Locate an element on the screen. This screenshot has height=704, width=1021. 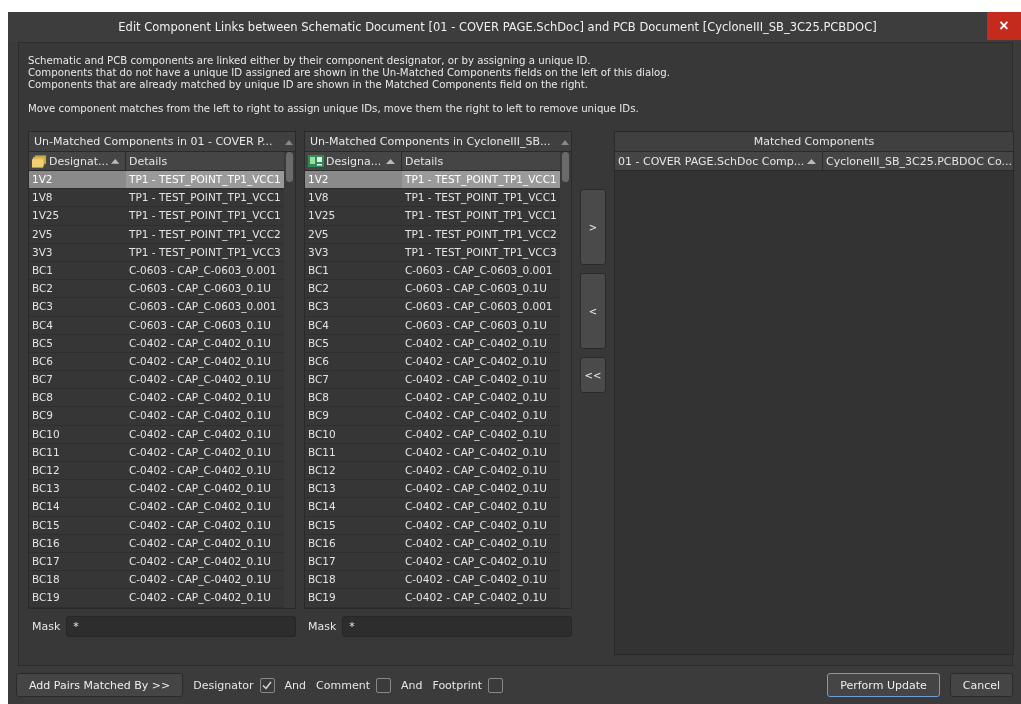
table-cell-text: BC14 is located at coordinates (322, 507).